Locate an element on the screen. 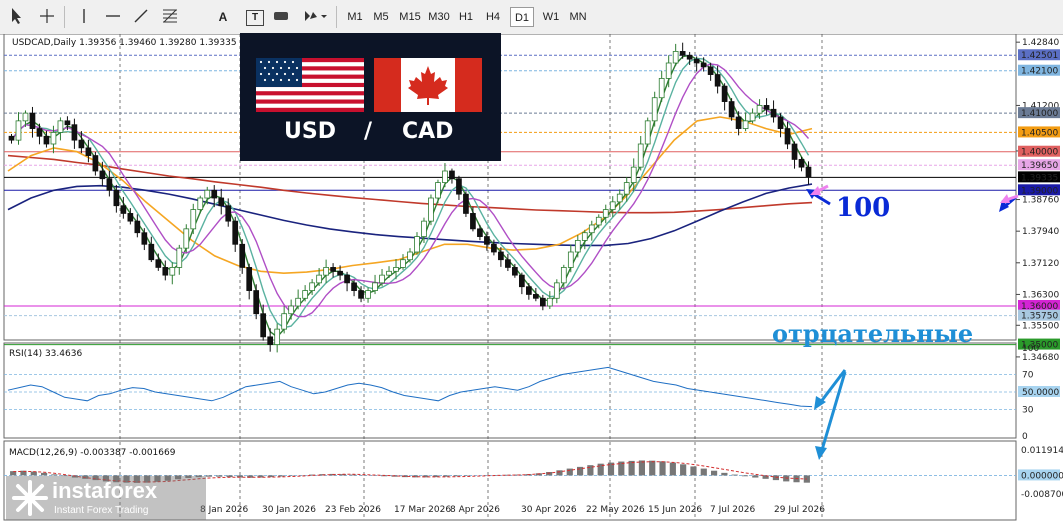  base-currency-label: USD is located at coordinates (310, 131).